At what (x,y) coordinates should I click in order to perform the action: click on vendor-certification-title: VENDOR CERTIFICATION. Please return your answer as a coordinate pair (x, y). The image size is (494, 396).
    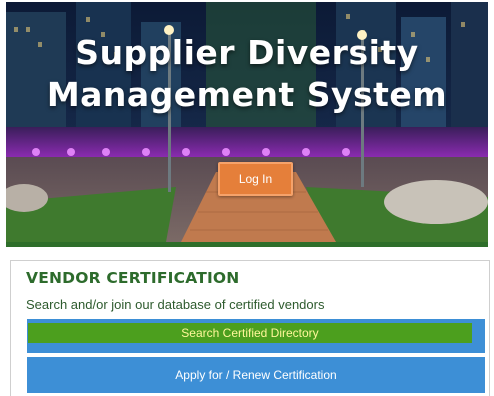
    Looking at the image, I should click on (133, 278).